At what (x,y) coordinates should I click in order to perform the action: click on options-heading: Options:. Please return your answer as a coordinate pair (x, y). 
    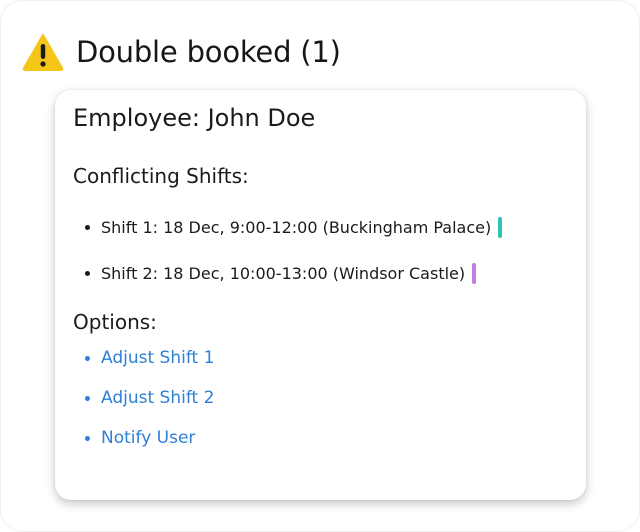
    Looking at the image, I should click on (115, 322).